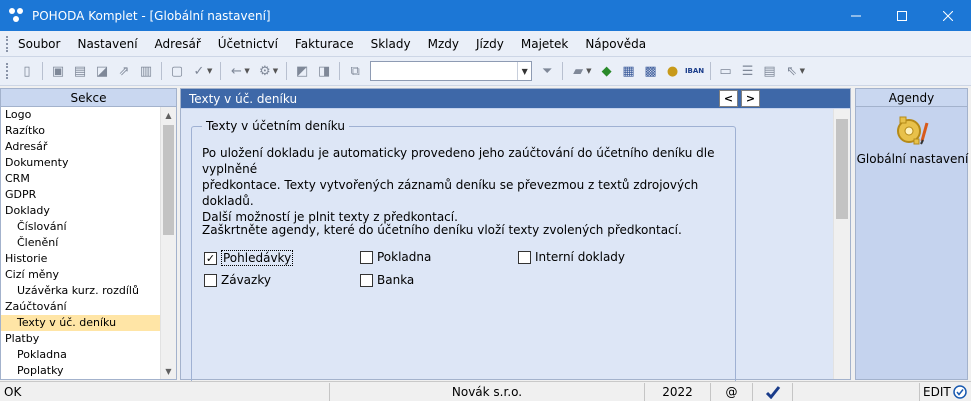 This screenshot has width=971, height=401. I want to click on brush-icon: ✓, so click(199, 71).